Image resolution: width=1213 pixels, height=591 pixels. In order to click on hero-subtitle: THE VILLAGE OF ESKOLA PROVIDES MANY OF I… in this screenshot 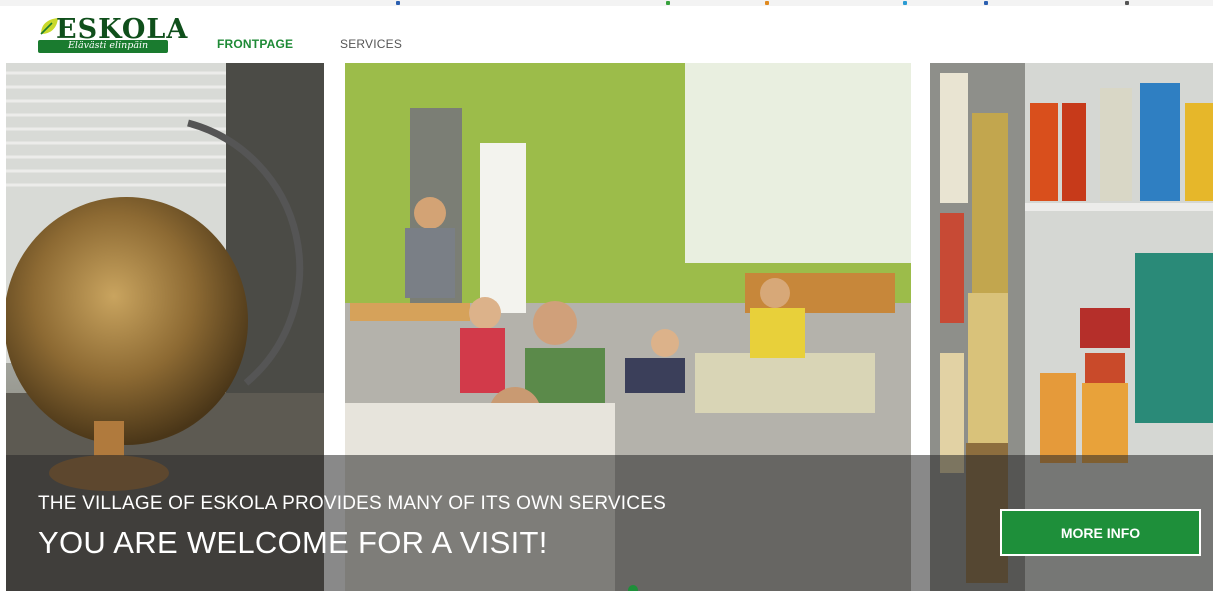, I will do `click(352, 503)`.